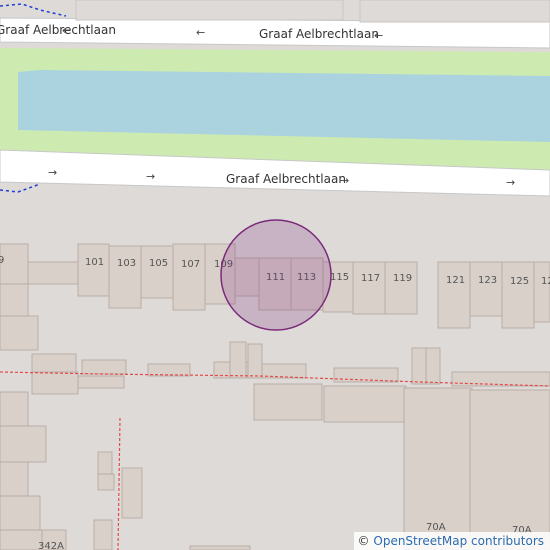 The height and width of the screenshot is (550, 550). Describe the element at coordinates (30, 8) in the screenshot. I see `top-left-corner` at that location.